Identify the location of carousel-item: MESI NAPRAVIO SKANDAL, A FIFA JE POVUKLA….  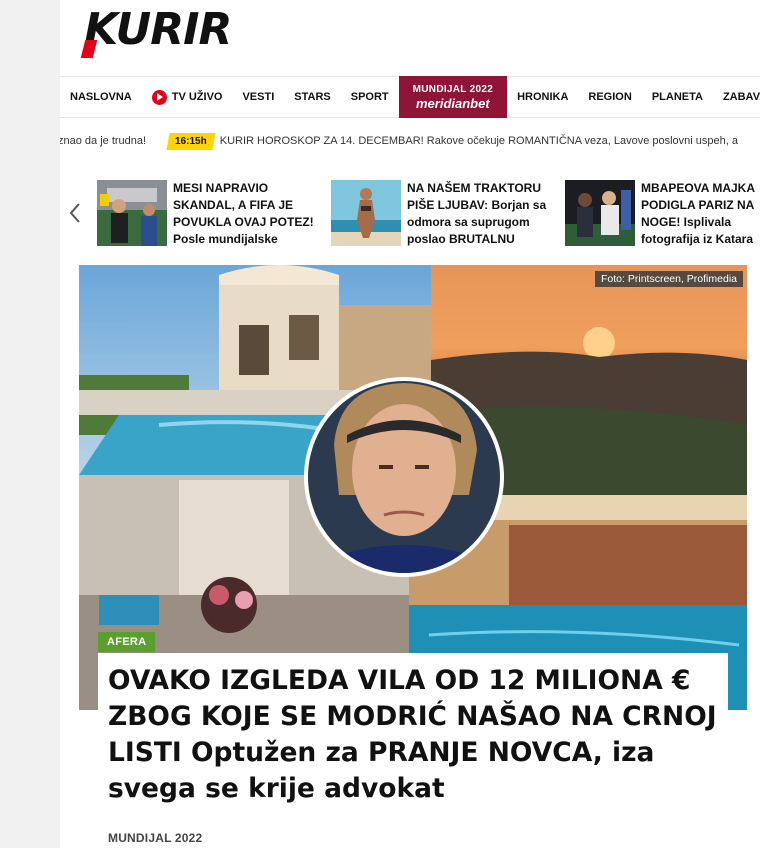
(207, 214).